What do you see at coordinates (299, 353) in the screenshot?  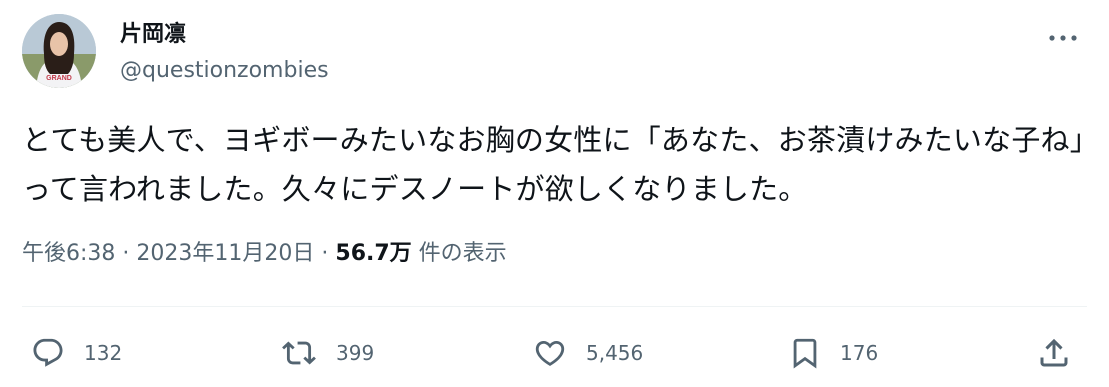 I see `retweet-icon` at bounding box center [299, 353].